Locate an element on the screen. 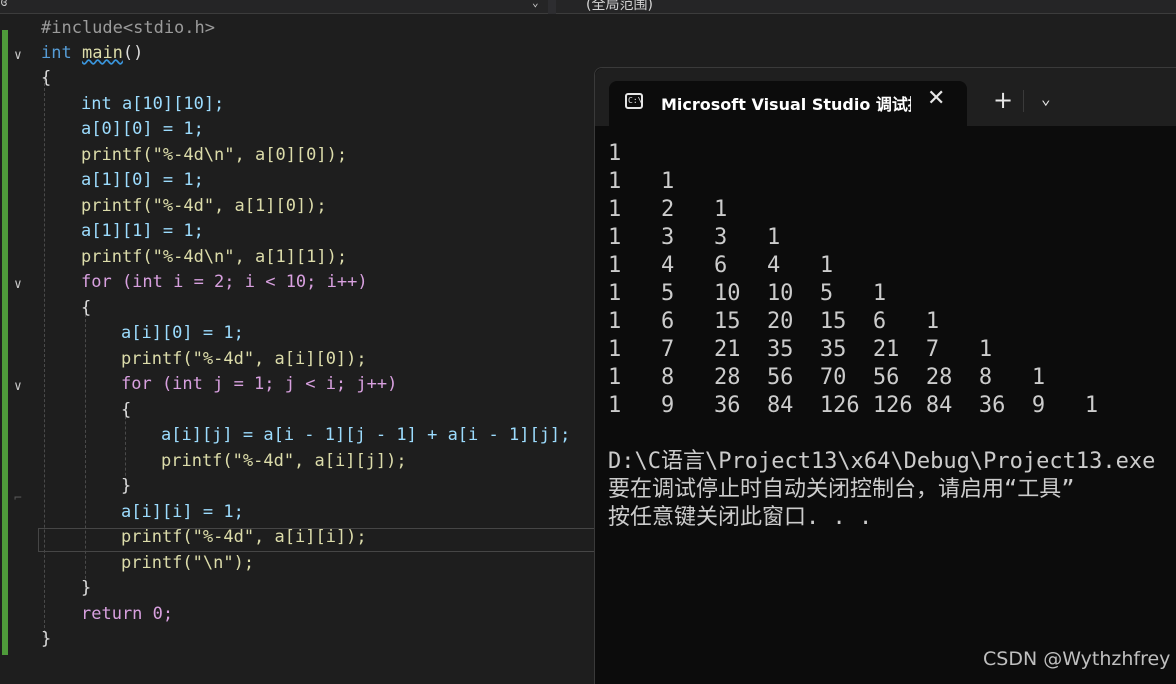 Image resolution: width=1176 pixels, height=684 pixels. watermark: CSDN @Wythzhfrey is located at coordinates (1077, 659).